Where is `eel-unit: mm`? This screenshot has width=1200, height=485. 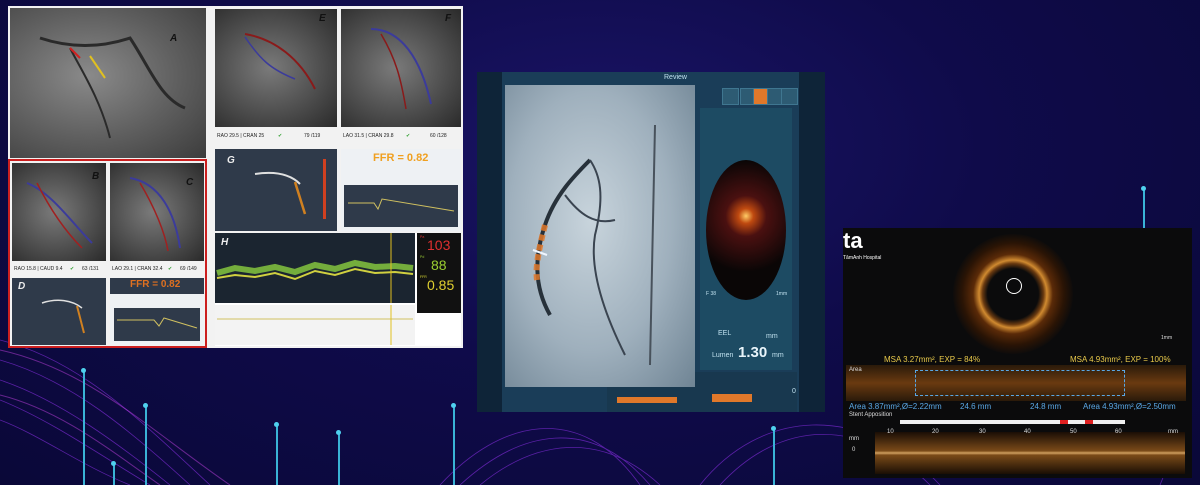
eel-unit: mm is located at coordinates (772, 336).